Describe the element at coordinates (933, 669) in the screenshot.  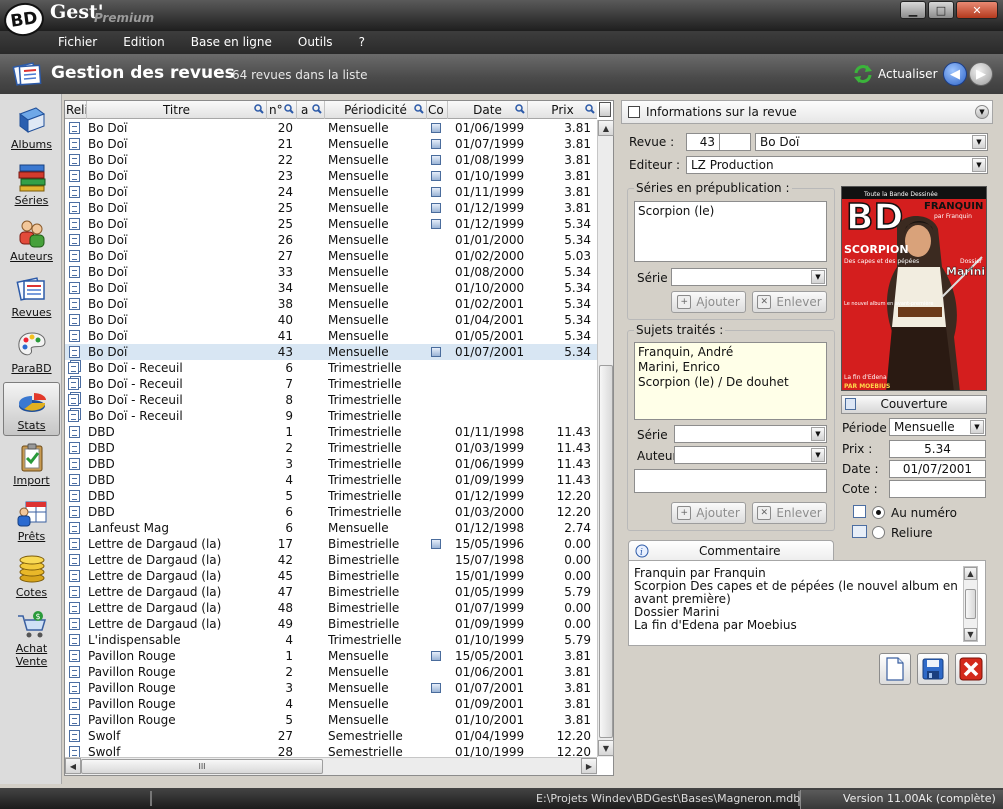
I see `save-button` at that location.